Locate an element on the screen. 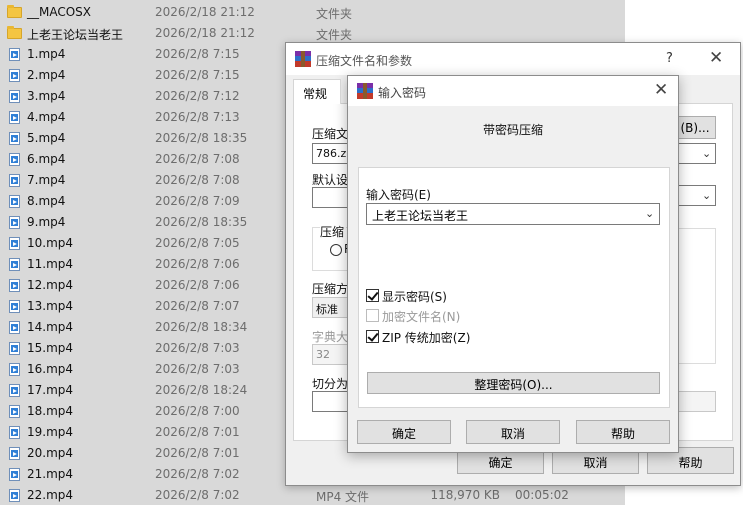  password-label: 输入密码(E) is located at coordinates (398, 195).